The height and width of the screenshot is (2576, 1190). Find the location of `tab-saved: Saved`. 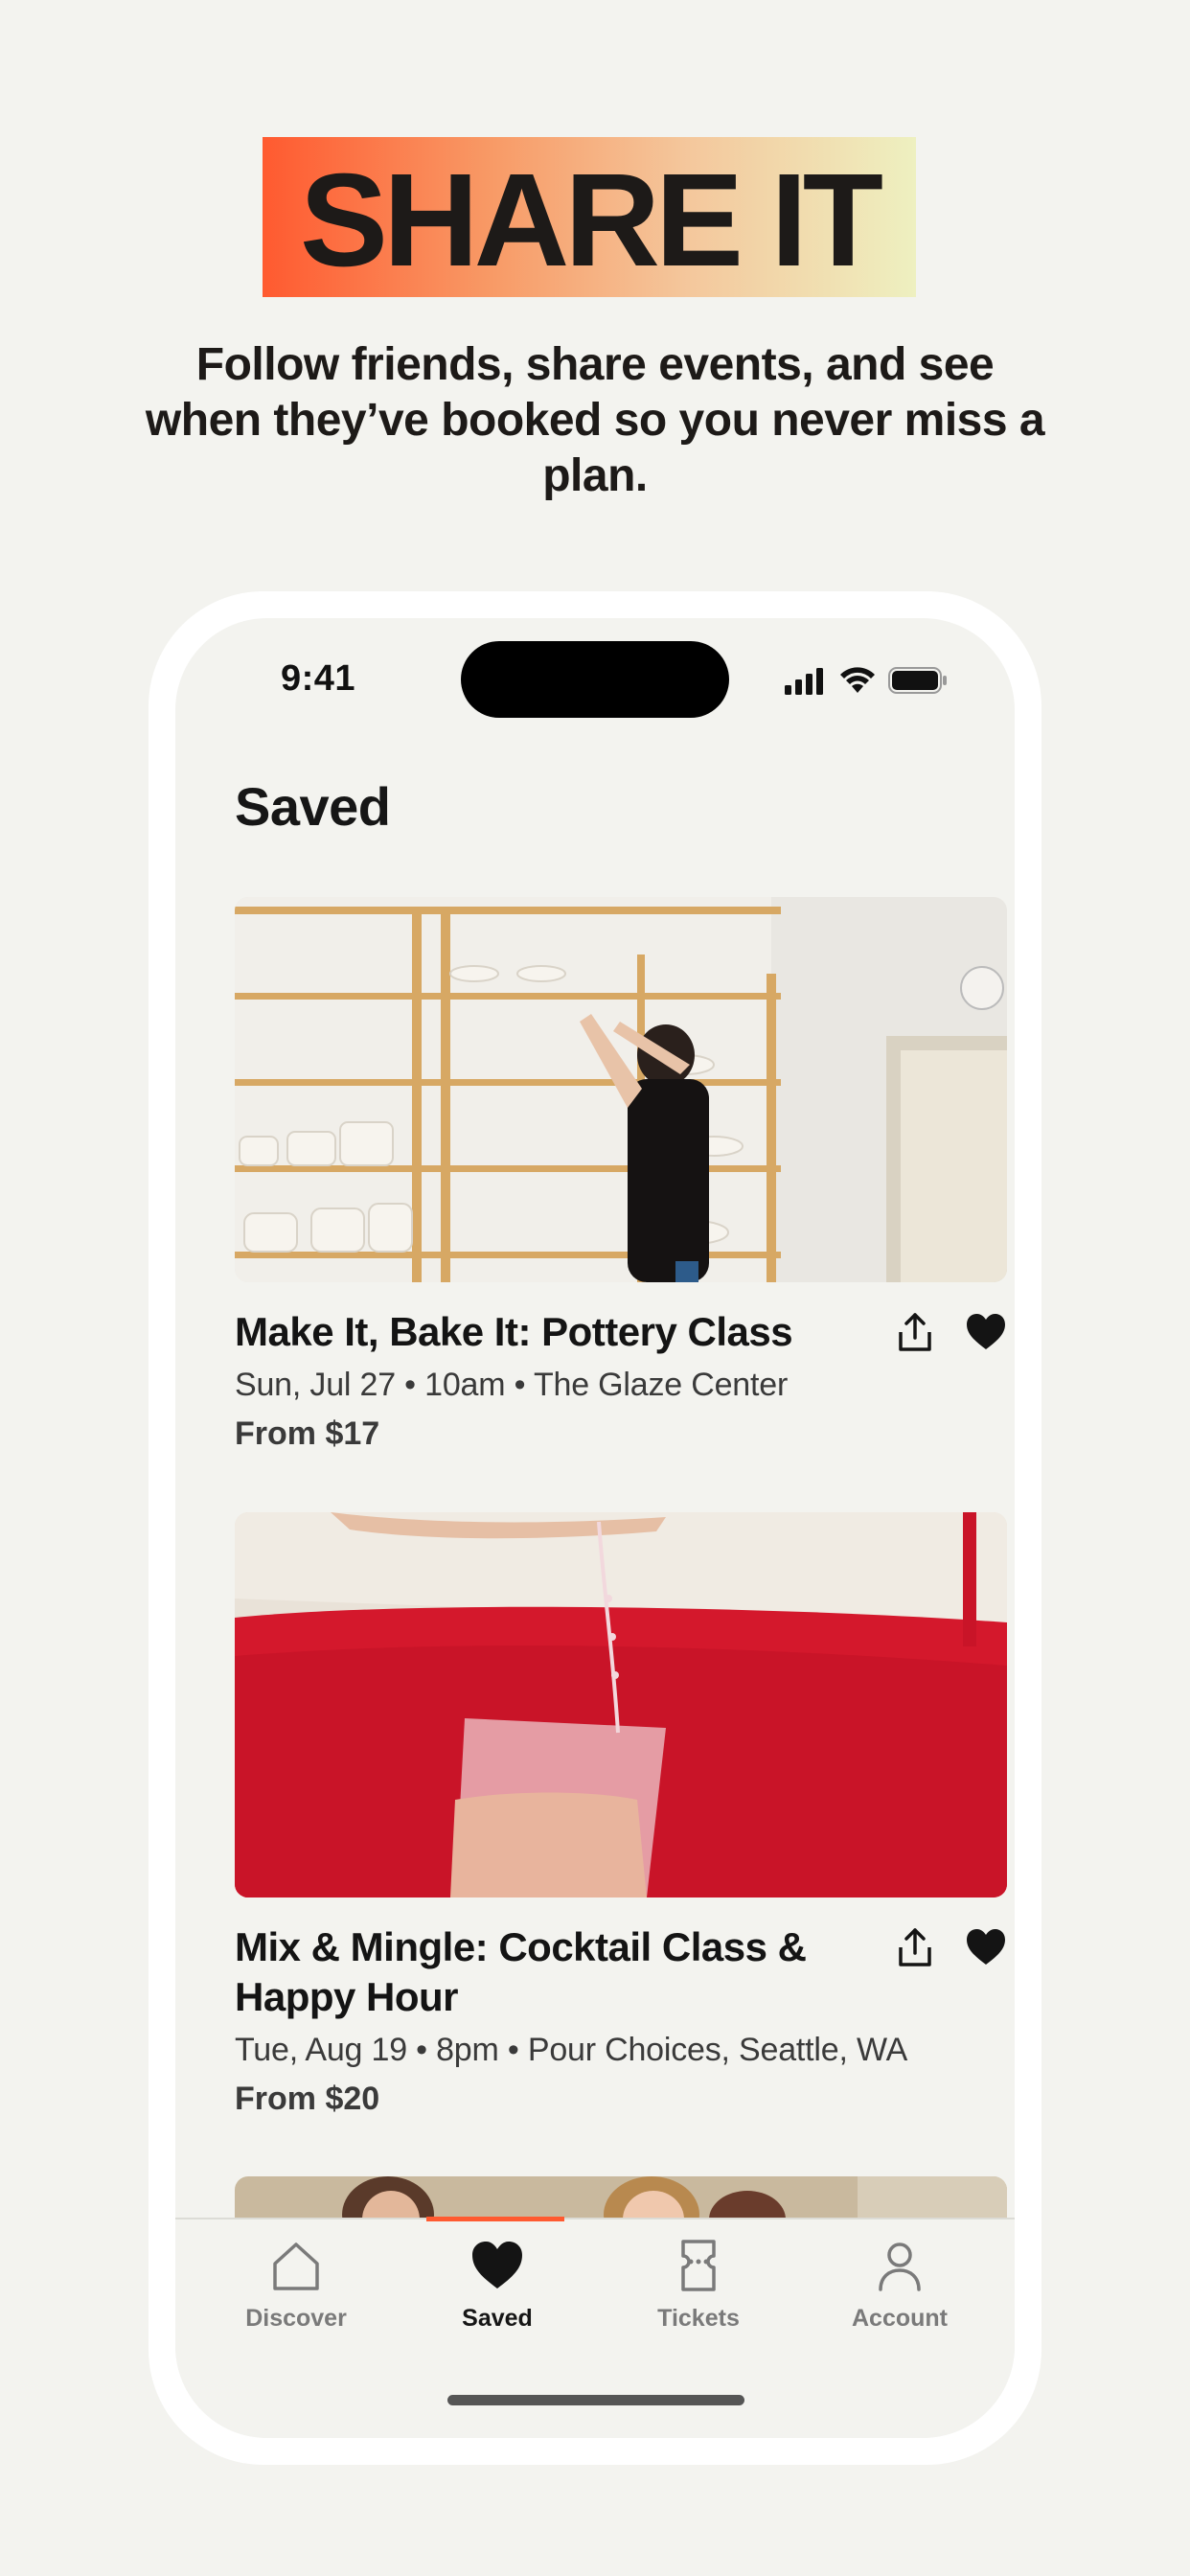

tab-saved: Saved is located at coordinates (498, 2286).